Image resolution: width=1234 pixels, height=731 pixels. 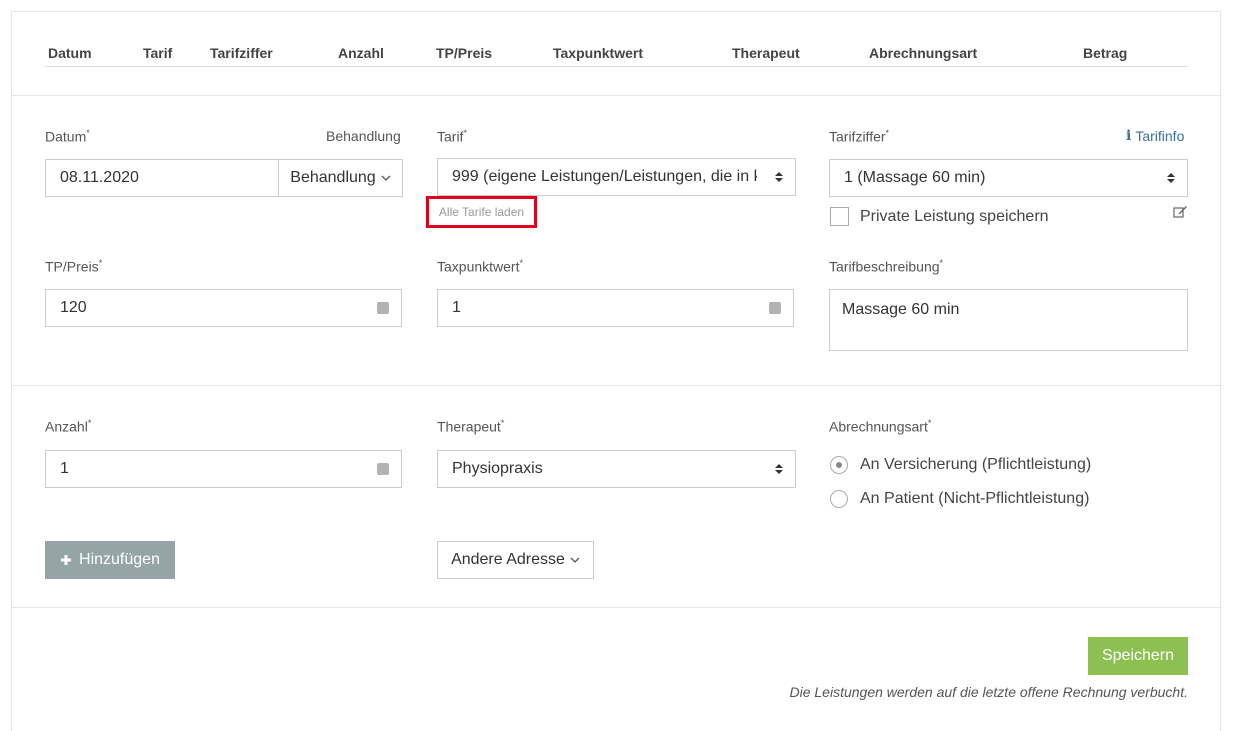 I want to click on tarifziffer-select-value: 1 (Massage 60 min), so click(x=915, y=177).